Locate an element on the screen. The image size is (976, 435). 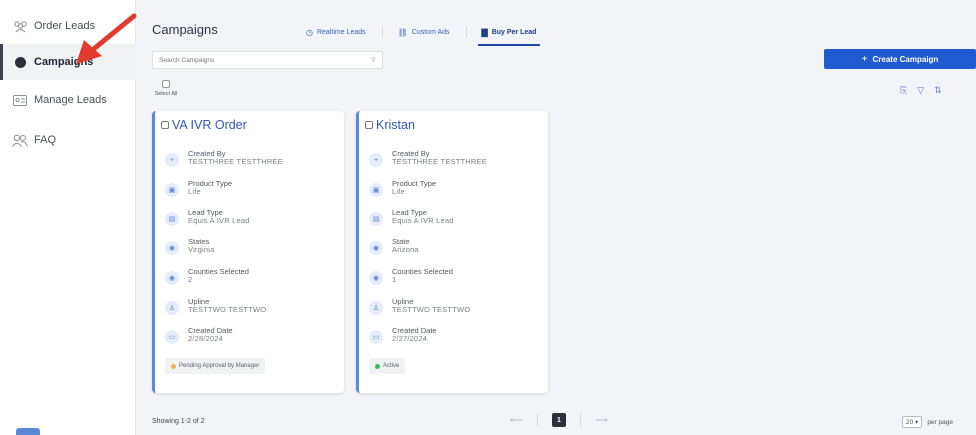
card-title-text: Kristan is located at coordinates (395, 125).